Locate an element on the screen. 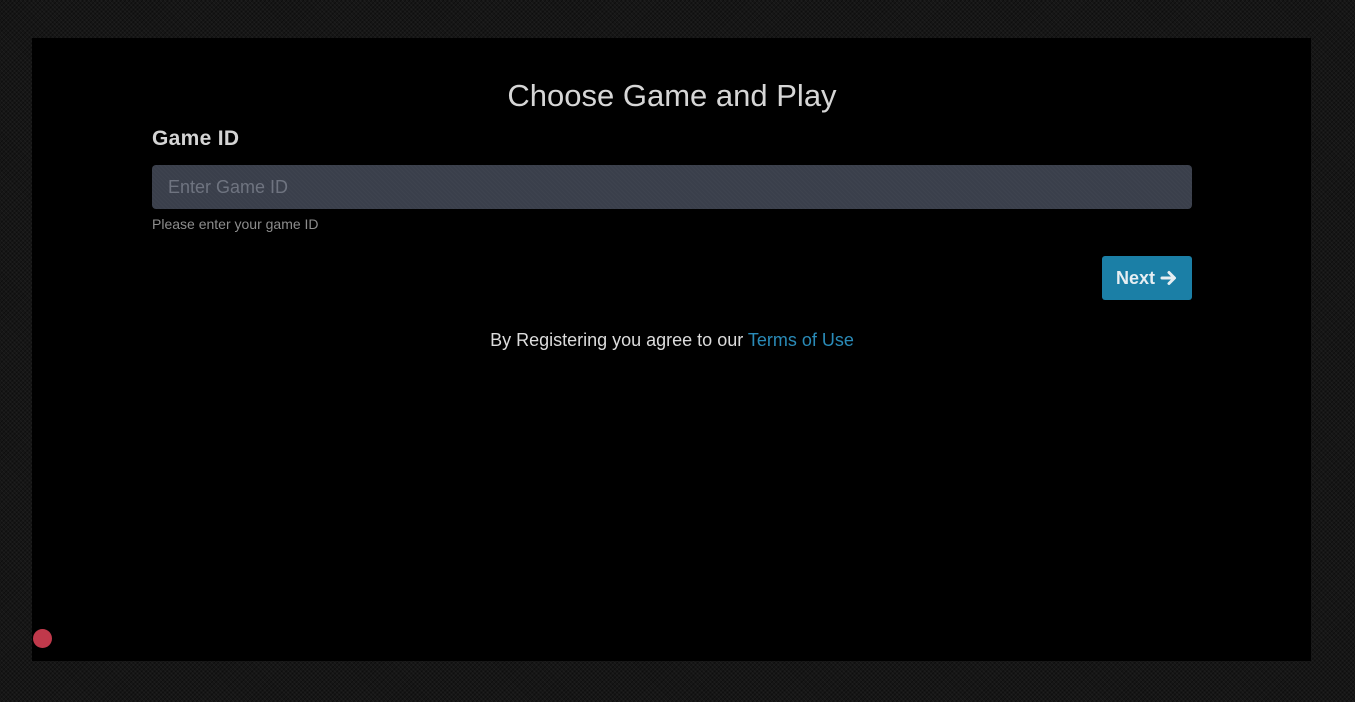 The height and width of the screenshot is (702, 1355). game-id-input is located at coordinates (672, 187).